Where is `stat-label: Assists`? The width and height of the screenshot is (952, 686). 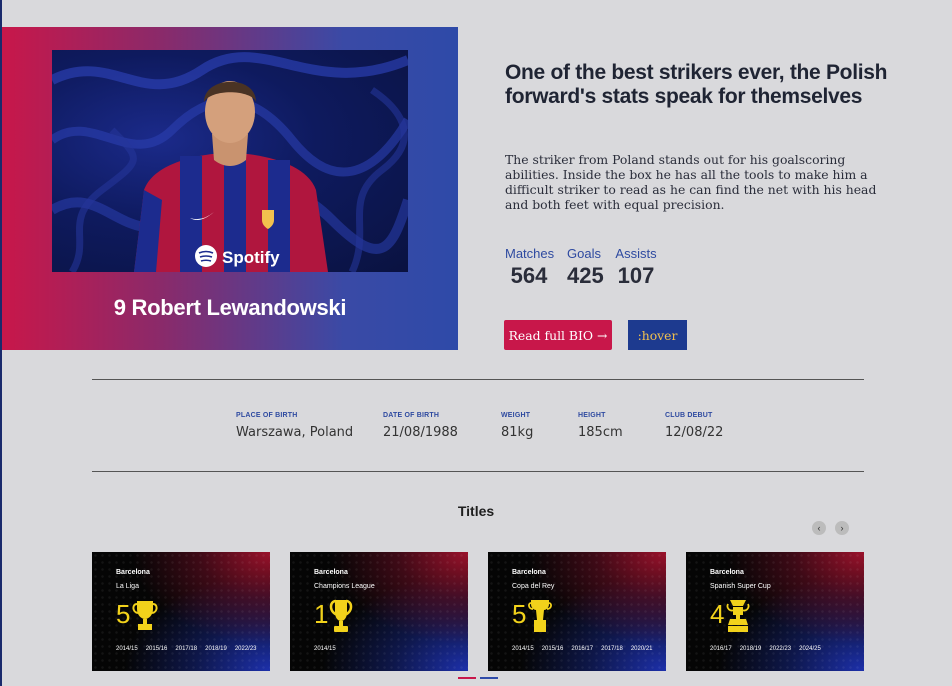 stat-label: Assists is located at coordinates (636, 253).